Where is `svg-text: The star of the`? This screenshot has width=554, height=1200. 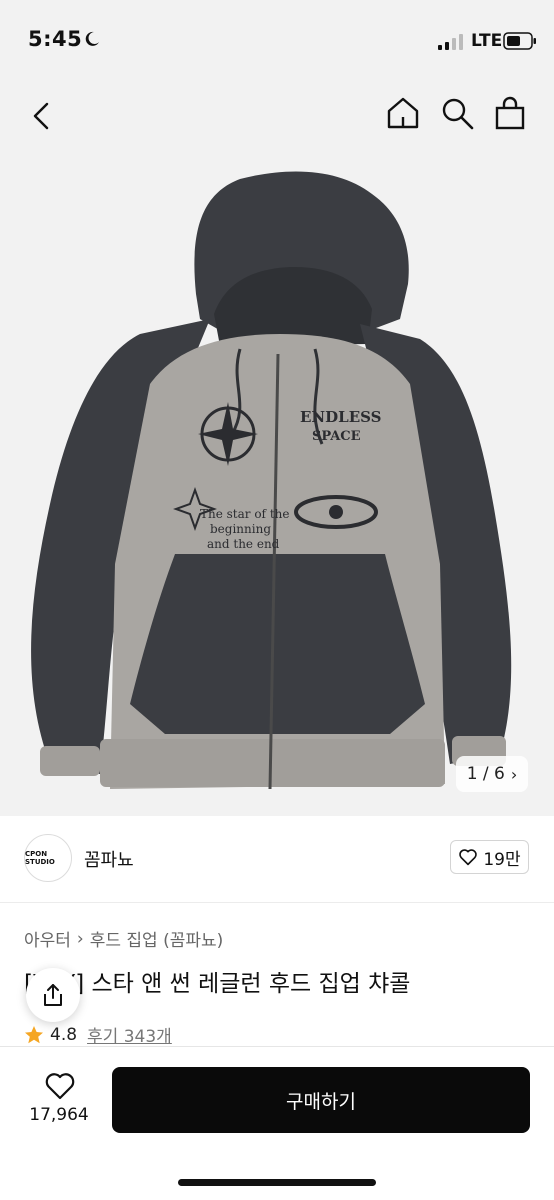
svg-text: The star of the is located at coordinates (244, 514).